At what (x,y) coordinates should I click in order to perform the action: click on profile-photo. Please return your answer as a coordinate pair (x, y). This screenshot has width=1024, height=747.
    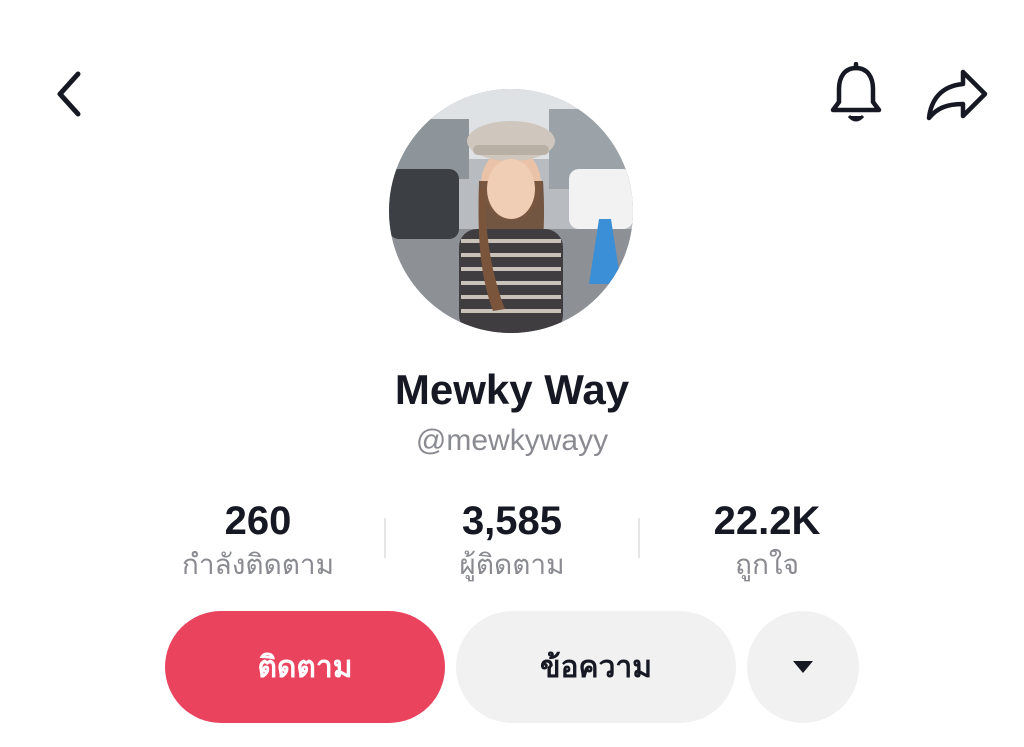
    Looking at the image, I should click on (511, 211).